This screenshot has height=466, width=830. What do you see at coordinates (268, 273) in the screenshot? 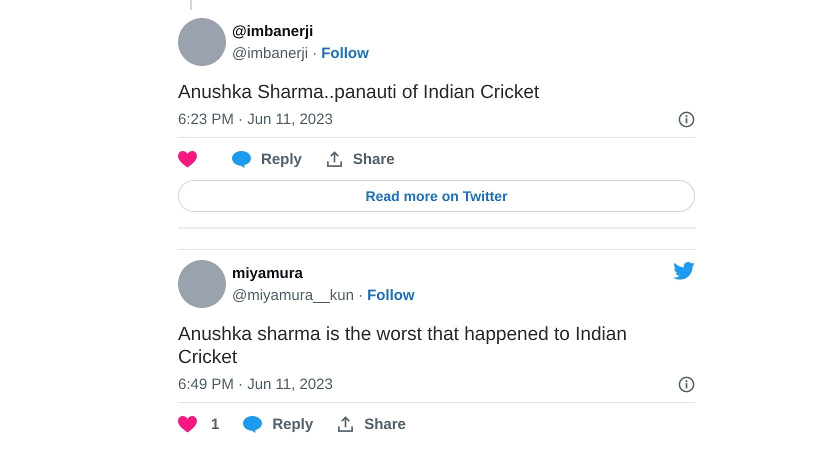
I see `user-name: miyamura` at bounding box center [268, 273].